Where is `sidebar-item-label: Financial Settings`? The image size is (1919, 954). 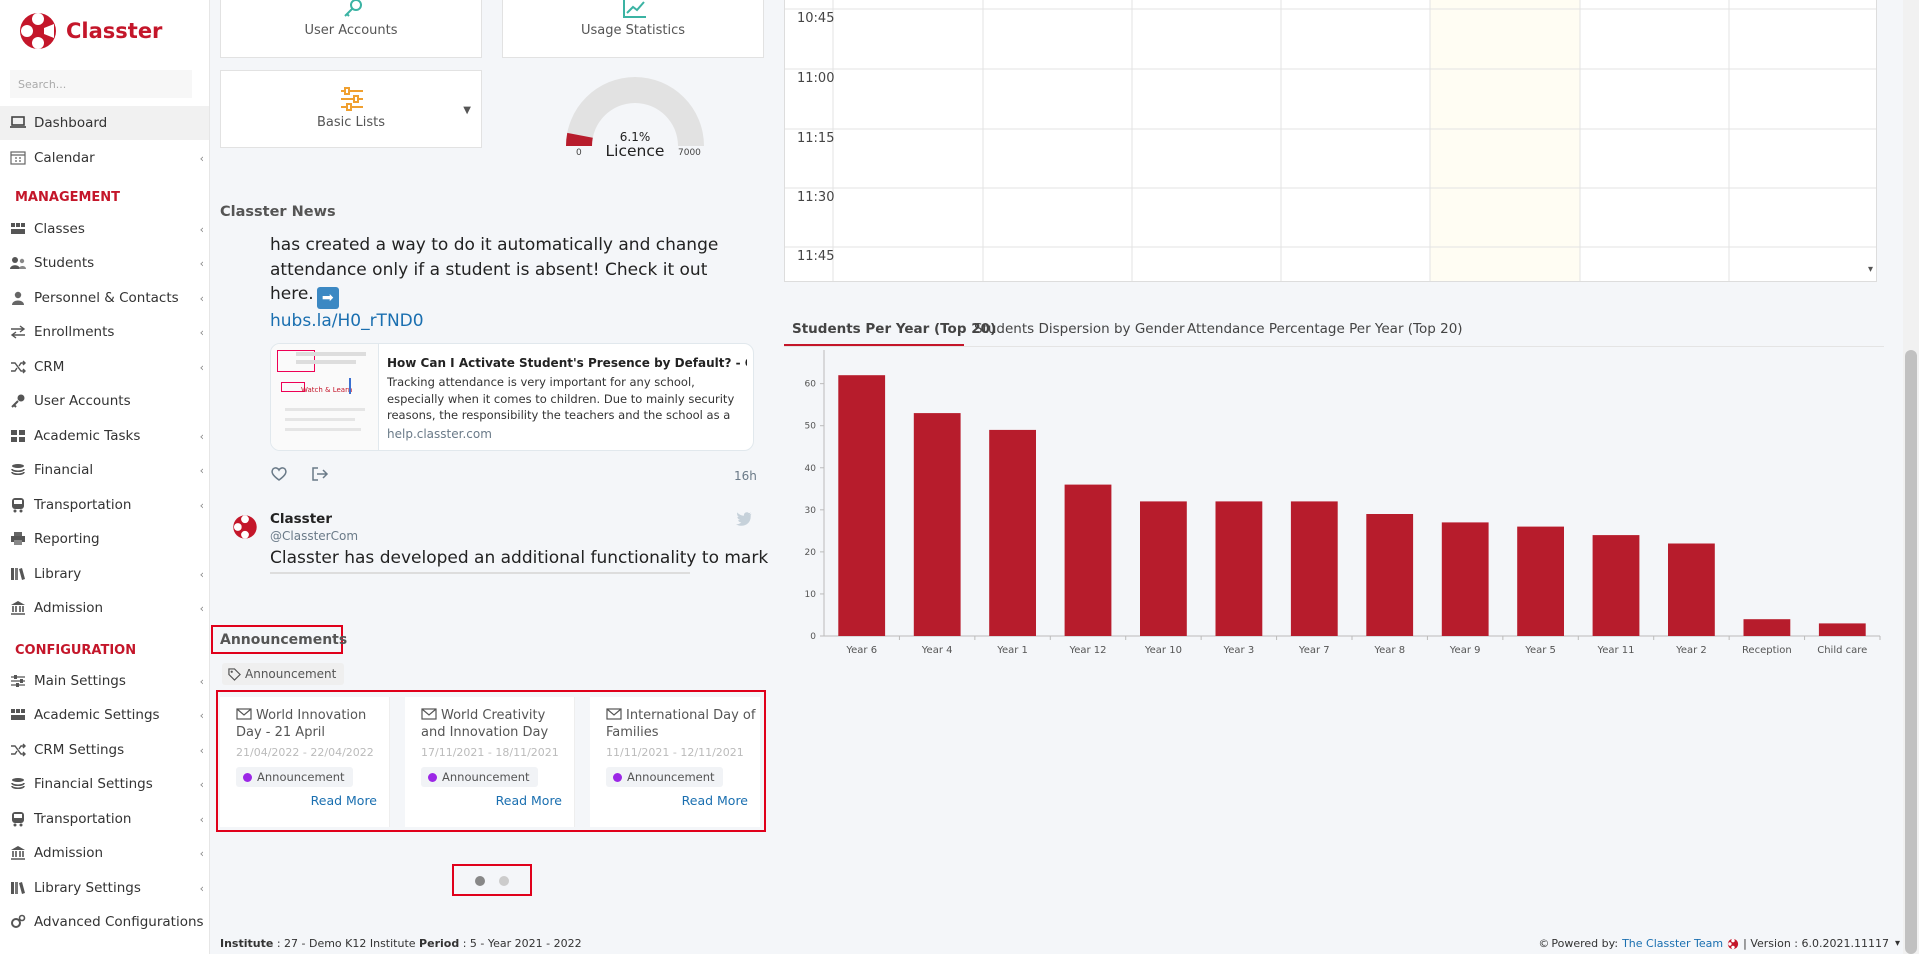
sidebar-item-label: Financial Settings is located at coordinates (93, 784).